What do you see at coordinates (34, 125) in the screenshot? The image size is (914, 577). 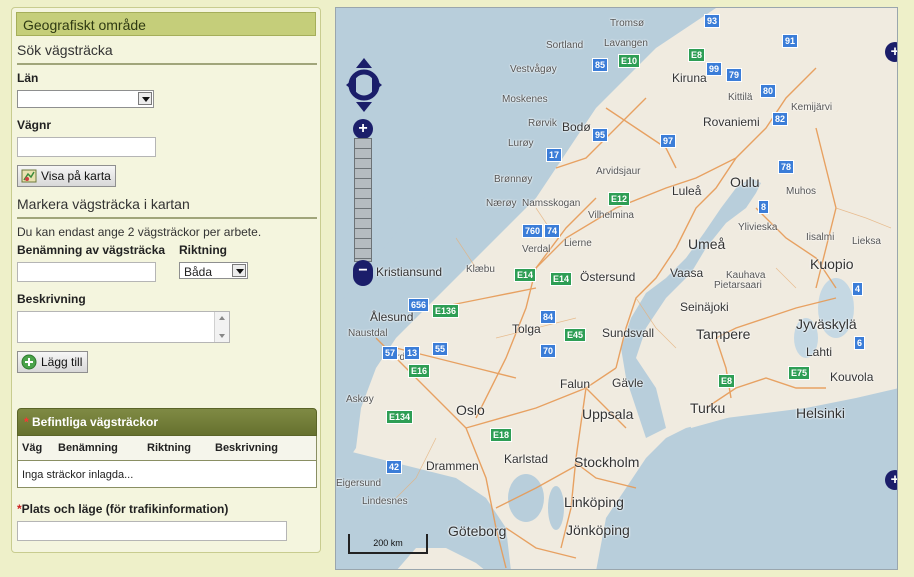 I see `vagnr-label: Vägnr` at bounding box center [34, 125].